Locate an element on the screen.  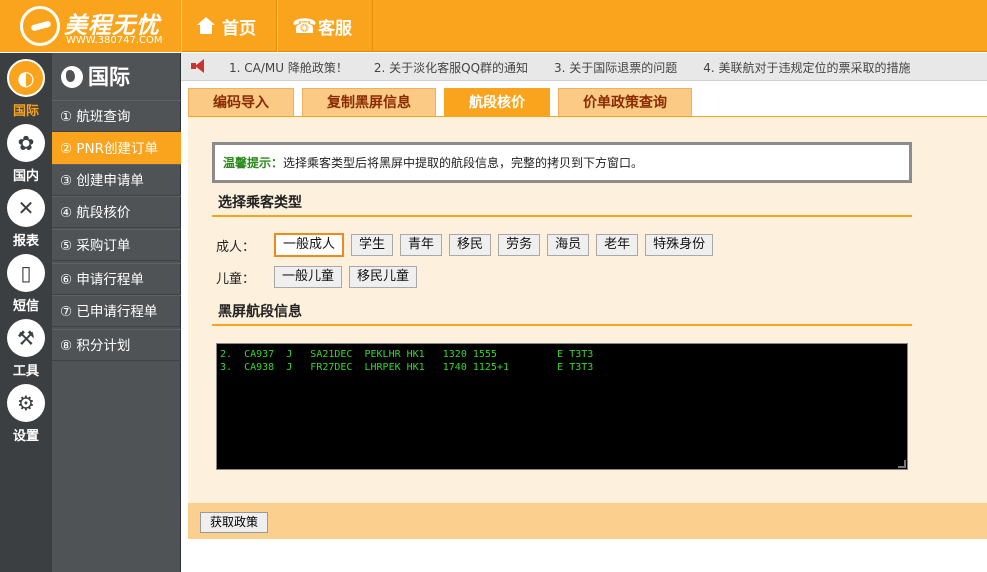
icon-rail: ◐ 国际 ✿ 国内 ✕ 报表 ▯ 短信 ⚒ 工具 ⚙ 设置 is located at coordinates (26, 312).